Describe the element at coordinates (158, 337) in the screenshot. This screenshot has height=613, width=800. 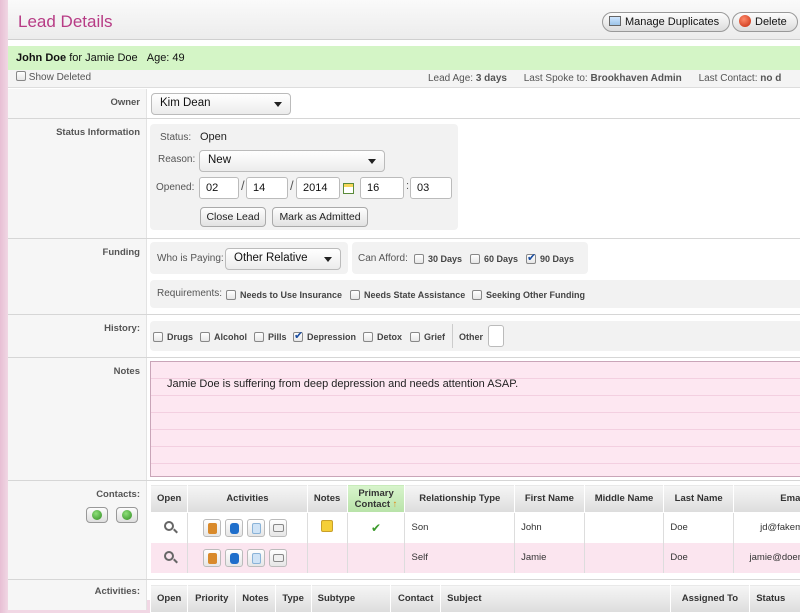
I see `history-drugs-checkbox` at that location.